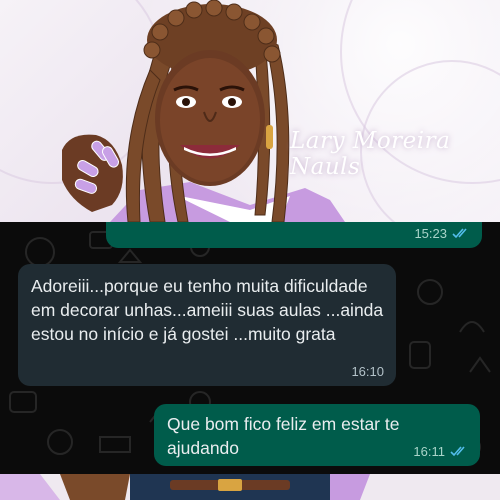 This screenshot has height=500, width=500. I want to click on profile-photo-bottom, so click(250, 487).